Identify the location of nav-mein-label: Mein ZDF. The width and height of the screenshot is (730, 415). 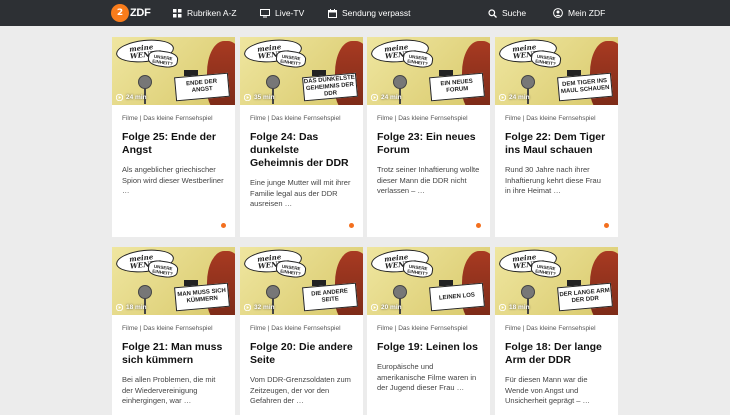
(587, 13).